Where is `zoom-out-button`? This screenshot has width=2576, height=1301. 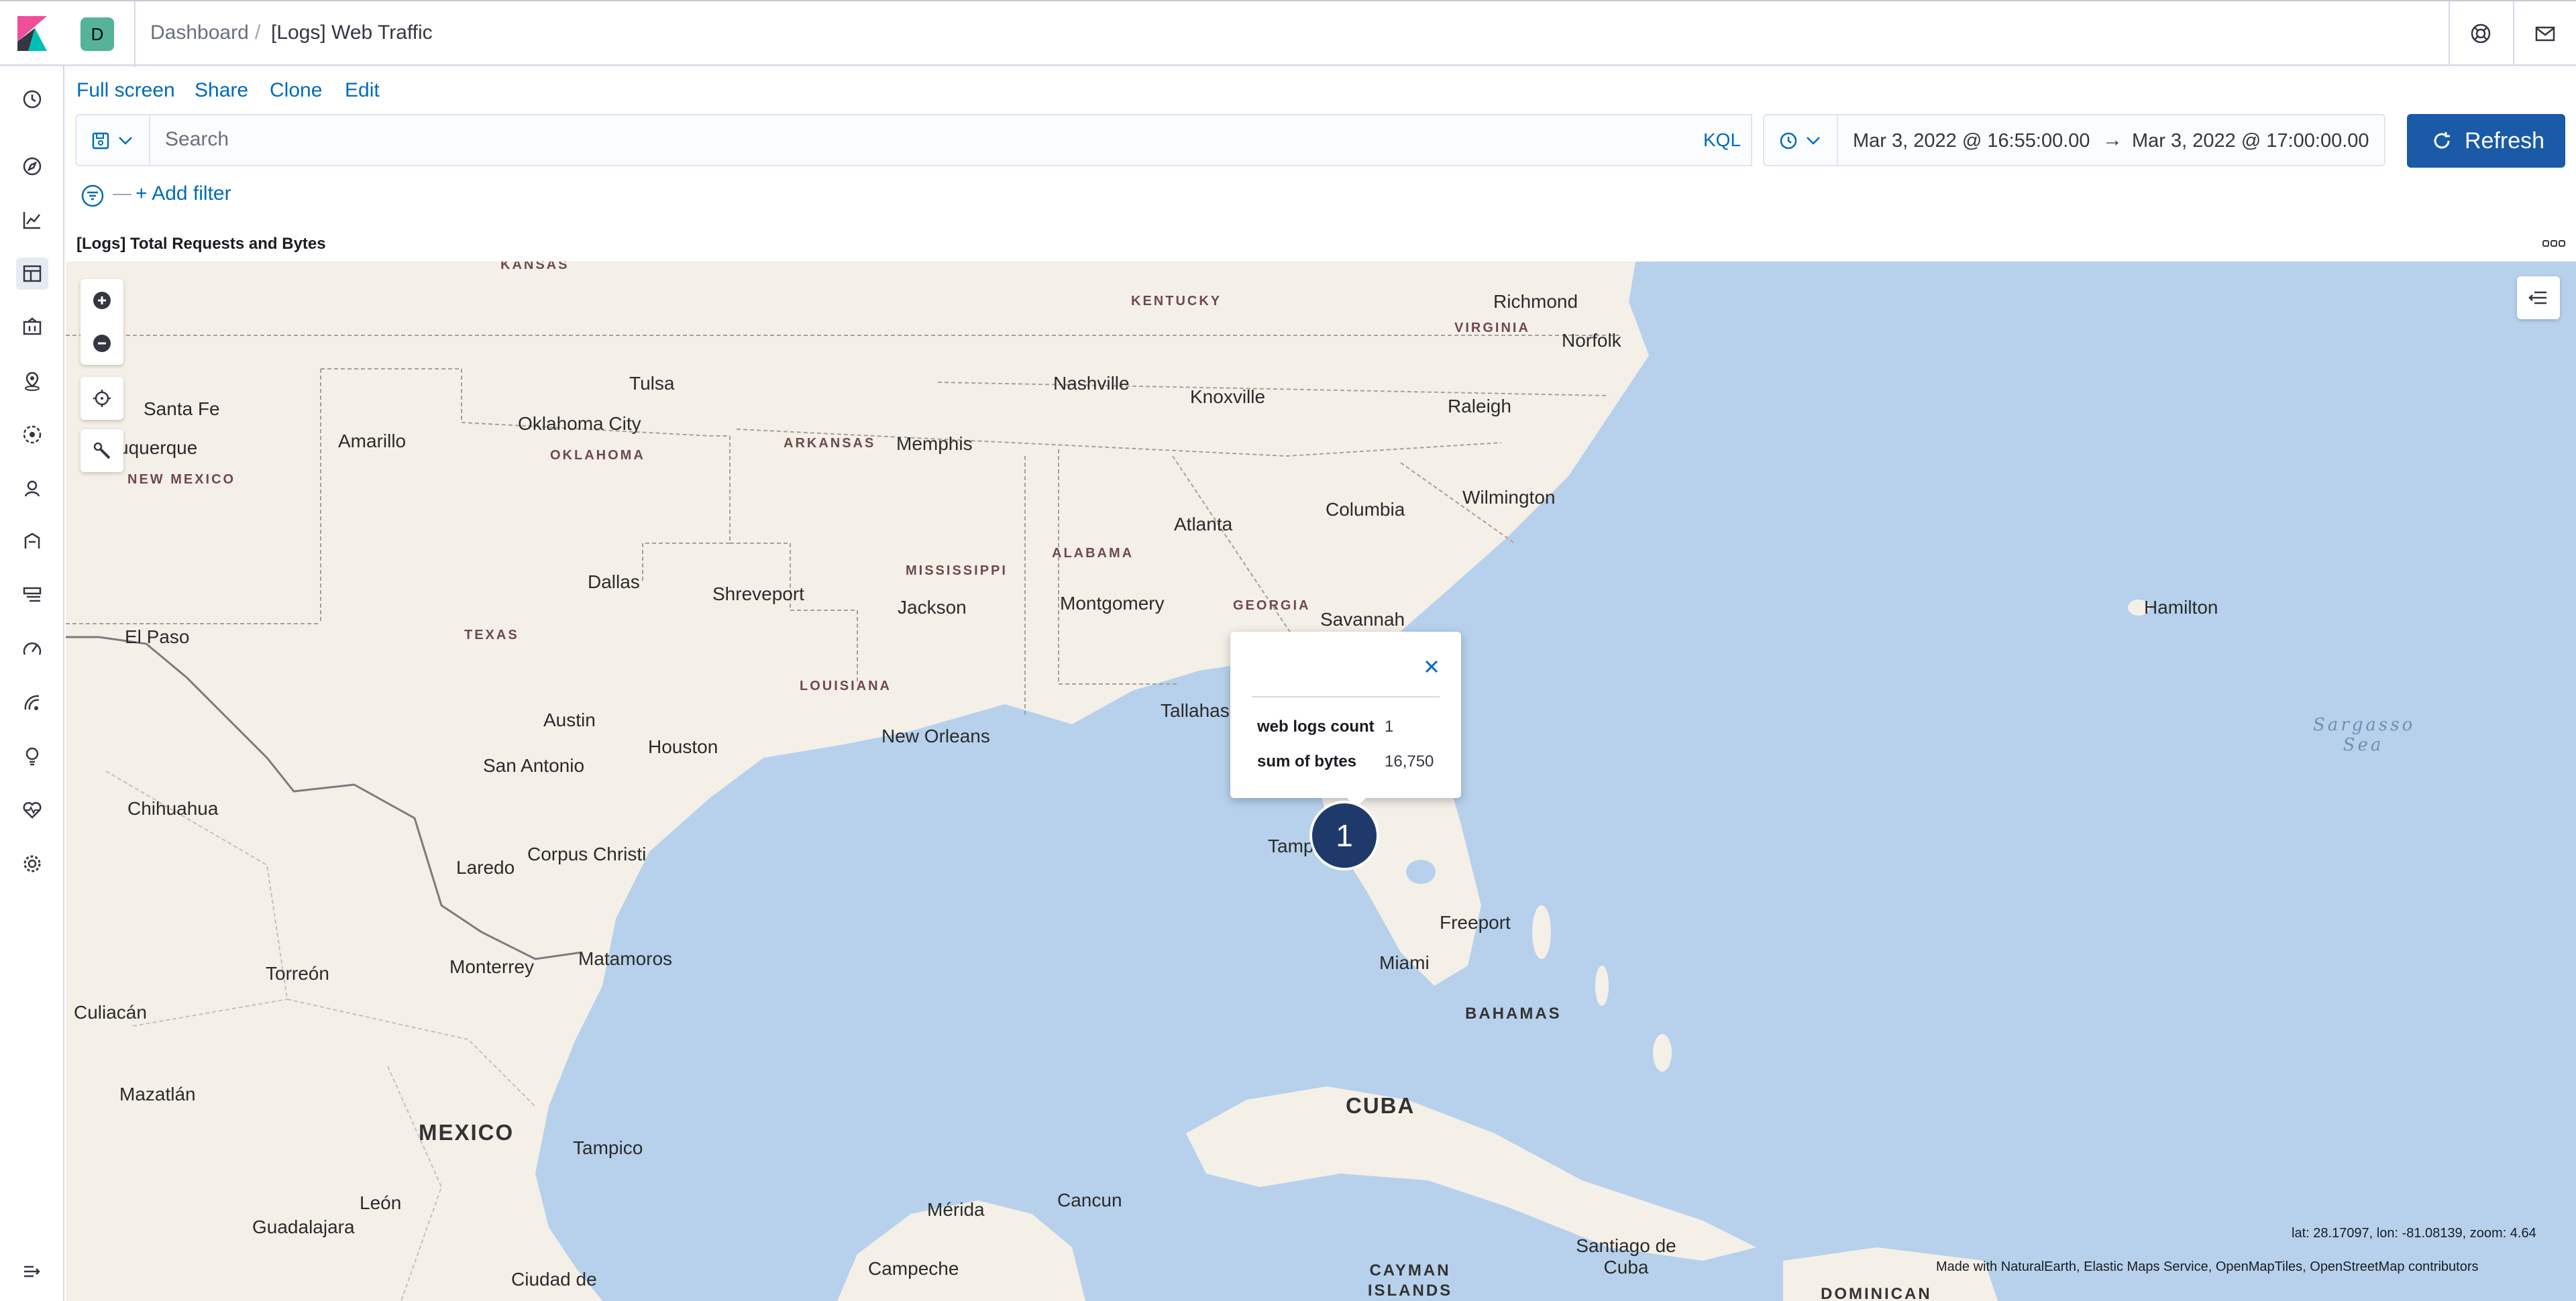 zoom-out-button is located at coordinates (101, 343).